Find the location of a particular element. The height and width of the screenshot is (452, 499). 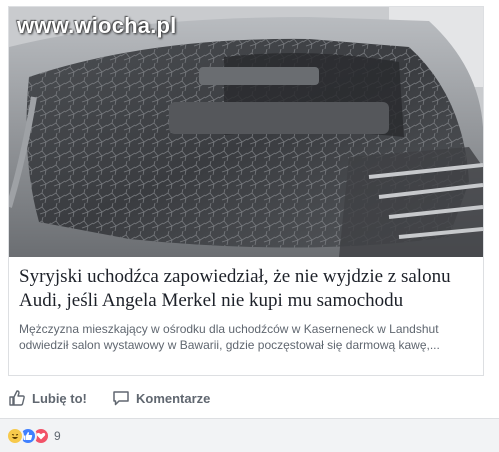

speech-bubble-icon is located at coordinates (121, 398).